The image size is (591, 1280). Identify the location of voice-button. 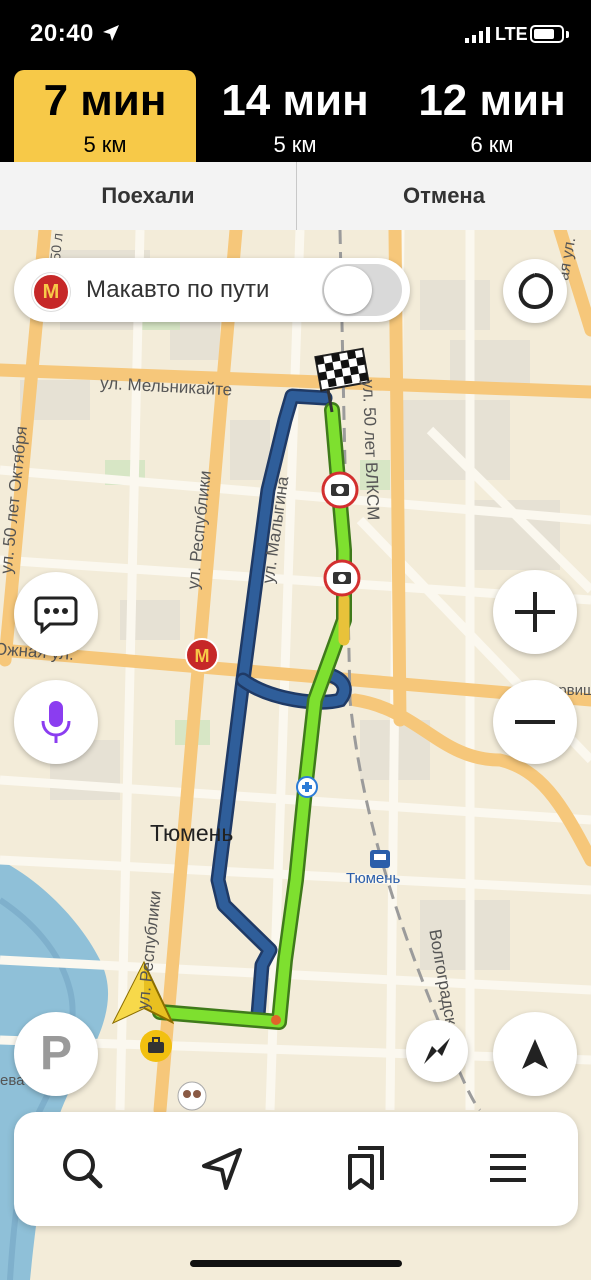
(56, 722).